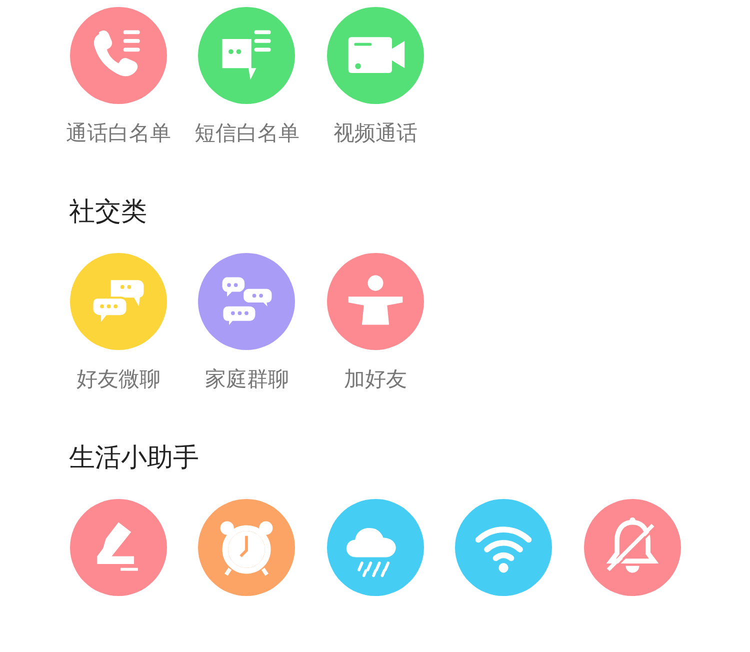 This screenshot has width=750, height=652. Describe the element at coordinates (375, 76) in the screenshot. I see `app-tile: 视频通话` at that location.